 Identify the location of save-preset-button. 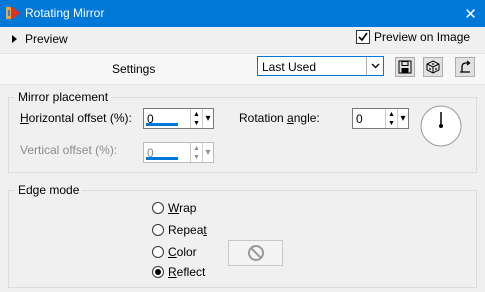
(405, 67).